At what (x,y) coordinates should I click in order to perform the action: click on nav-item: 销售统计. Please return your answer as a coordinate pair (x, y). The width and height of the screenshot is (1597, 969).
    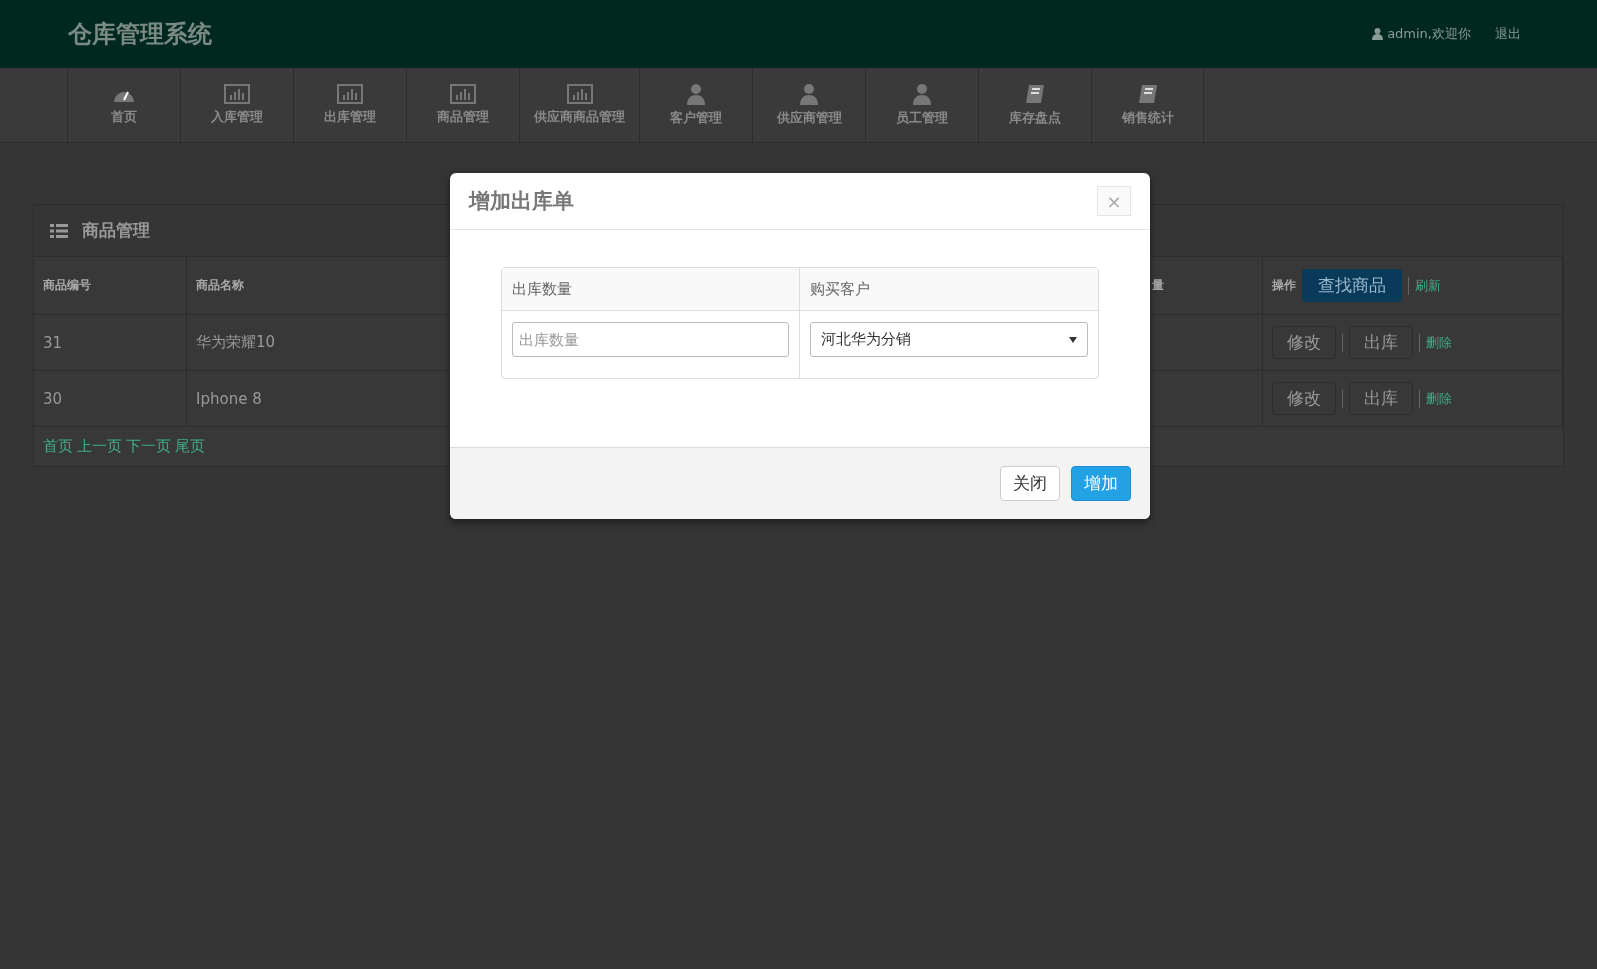
    Looking at the image, I should click on (1147, 105).